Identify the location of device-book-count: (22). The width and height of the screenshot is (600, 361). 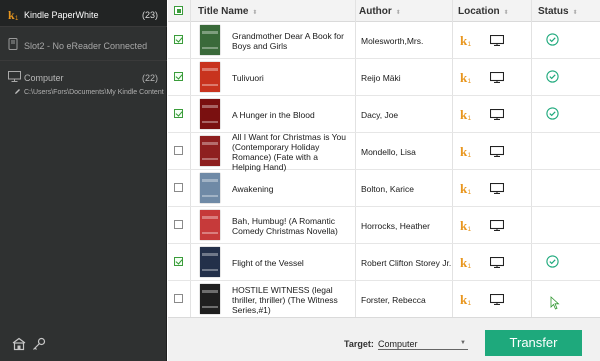
(149, 78).